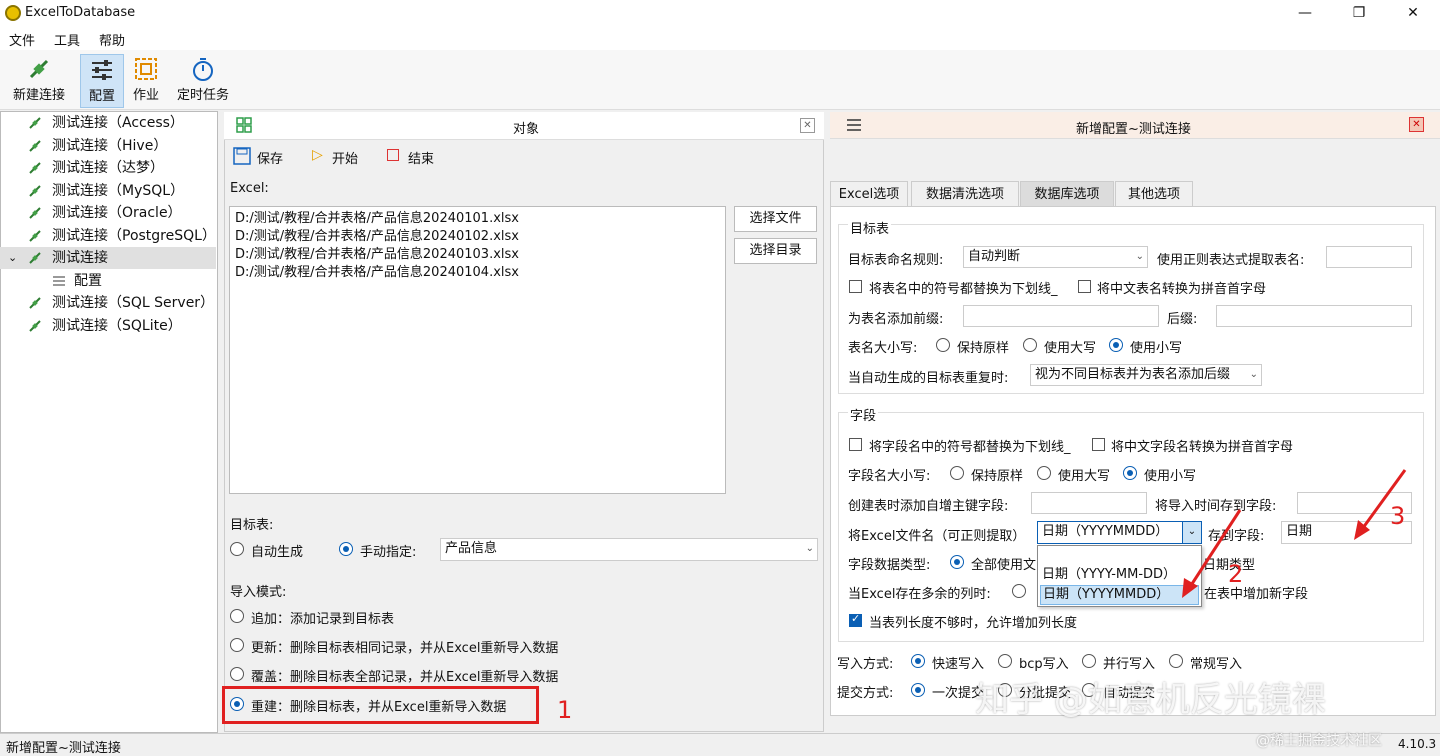  Describe the element at coordinates (112, 39) in the screenshot. I see `menu-help: 帮助` at that location.